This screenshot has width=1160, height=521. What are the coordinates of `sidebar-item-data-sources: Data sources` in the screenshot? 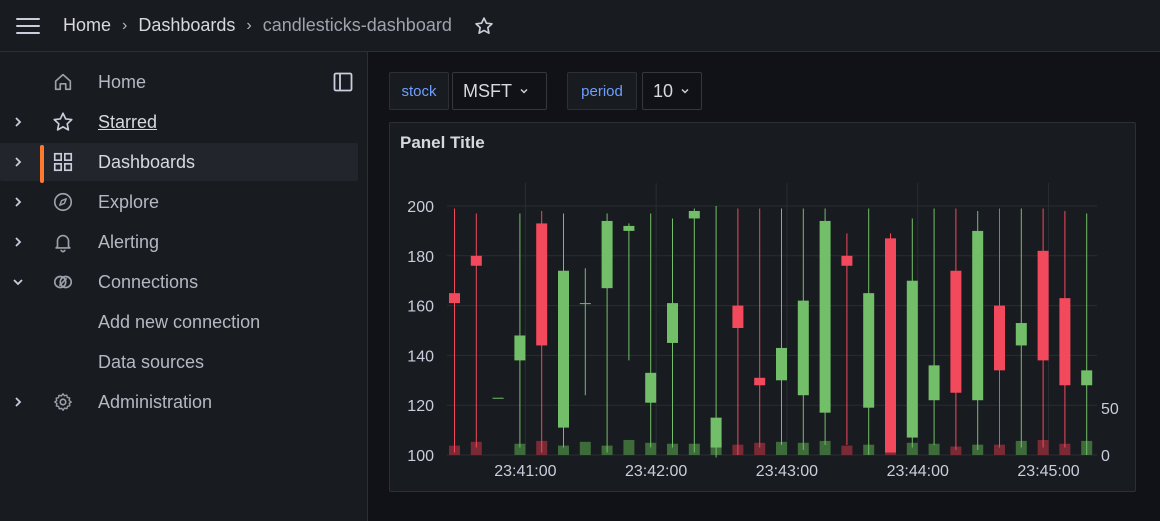 It's located at (179, 362).